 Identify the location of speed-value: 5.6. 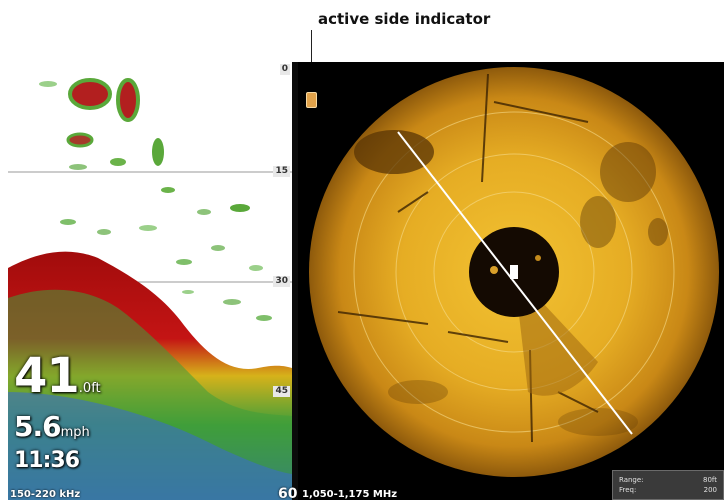
(38, 426).